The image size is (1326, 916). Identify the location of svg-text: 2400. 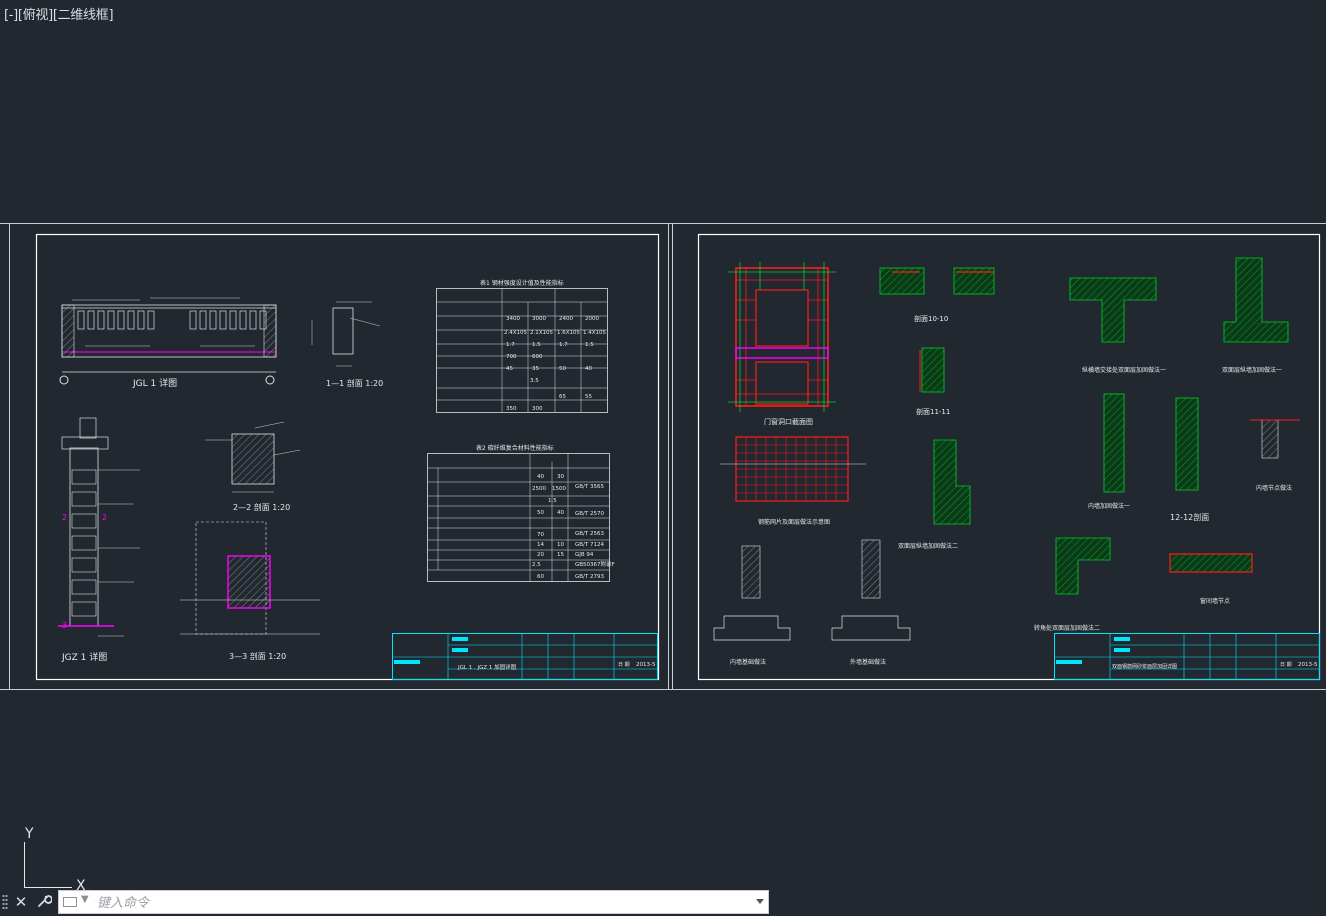
(566, 319).